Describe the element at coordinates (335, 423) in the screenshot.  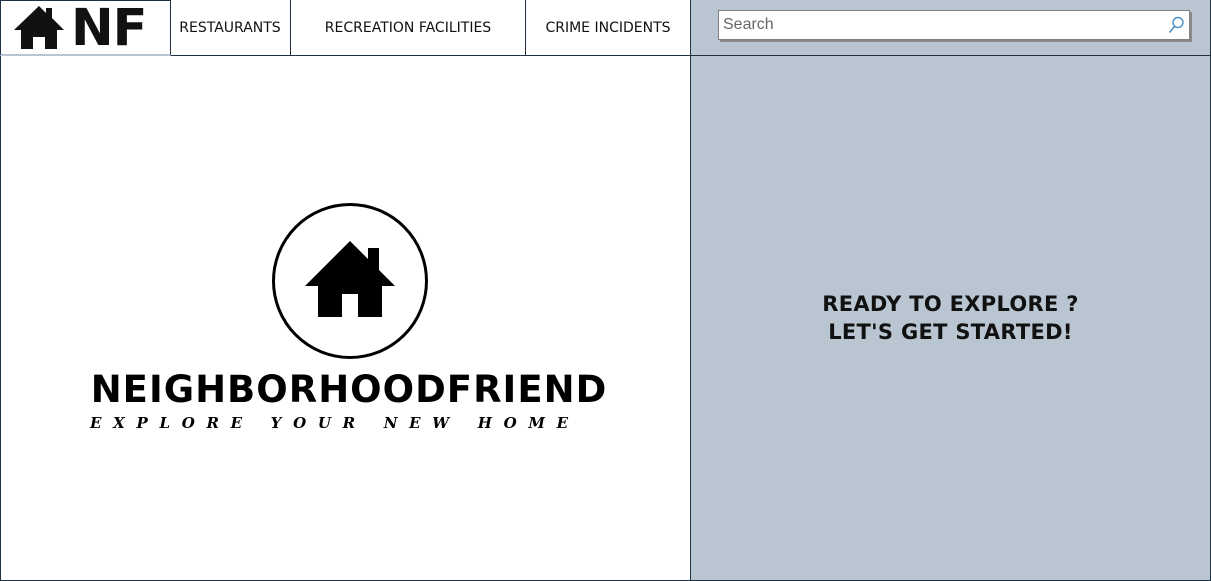
I see `brand-tagline: EXPLORE YOUR NEW HOME` at that location.